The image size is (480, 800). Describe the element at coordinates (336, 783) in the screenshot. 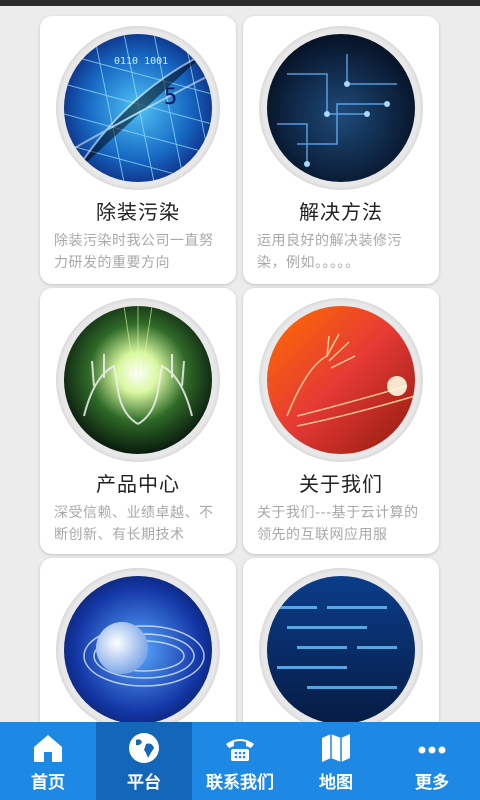

I see `tab-label: 地图` at that location.